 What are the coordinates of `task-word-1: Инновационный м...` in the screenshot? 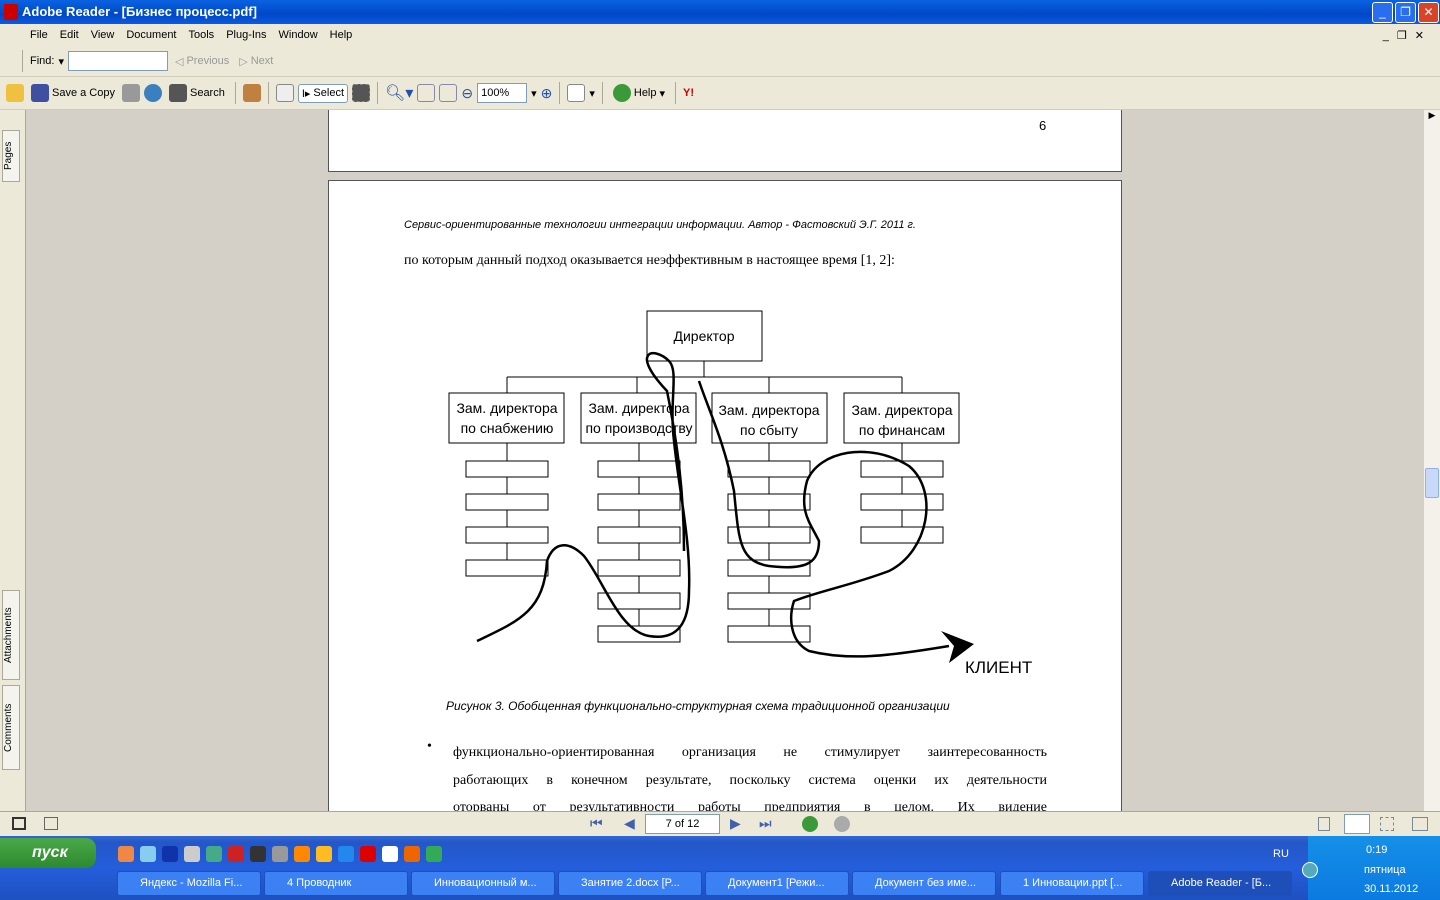 It's located at (483, 883).